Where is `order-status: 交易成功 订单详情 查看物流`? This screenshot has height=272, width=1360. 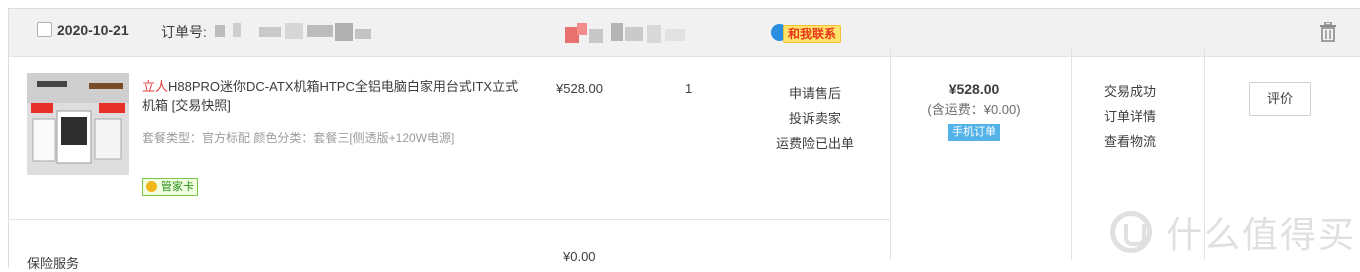 order-status: 交易成功 订单详情 查看物流 is located at coordinates (1130, 116).